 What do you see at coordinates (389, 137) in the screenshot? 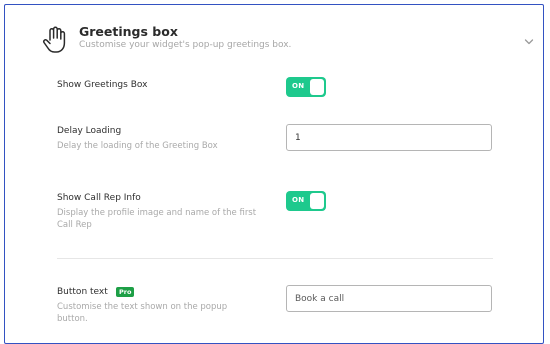
I see `delay-loading-input` at bounding box center [389, 137].